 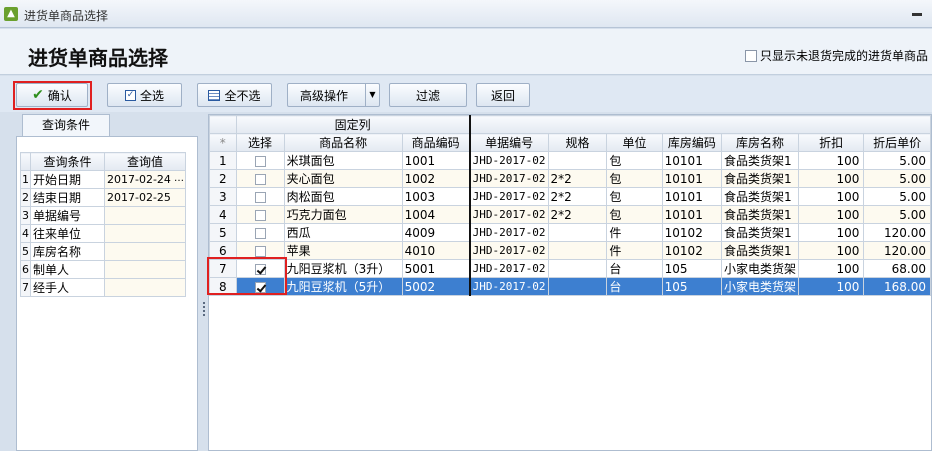 I want to click on warehouse-code: 105, so click(x=692, y=286).